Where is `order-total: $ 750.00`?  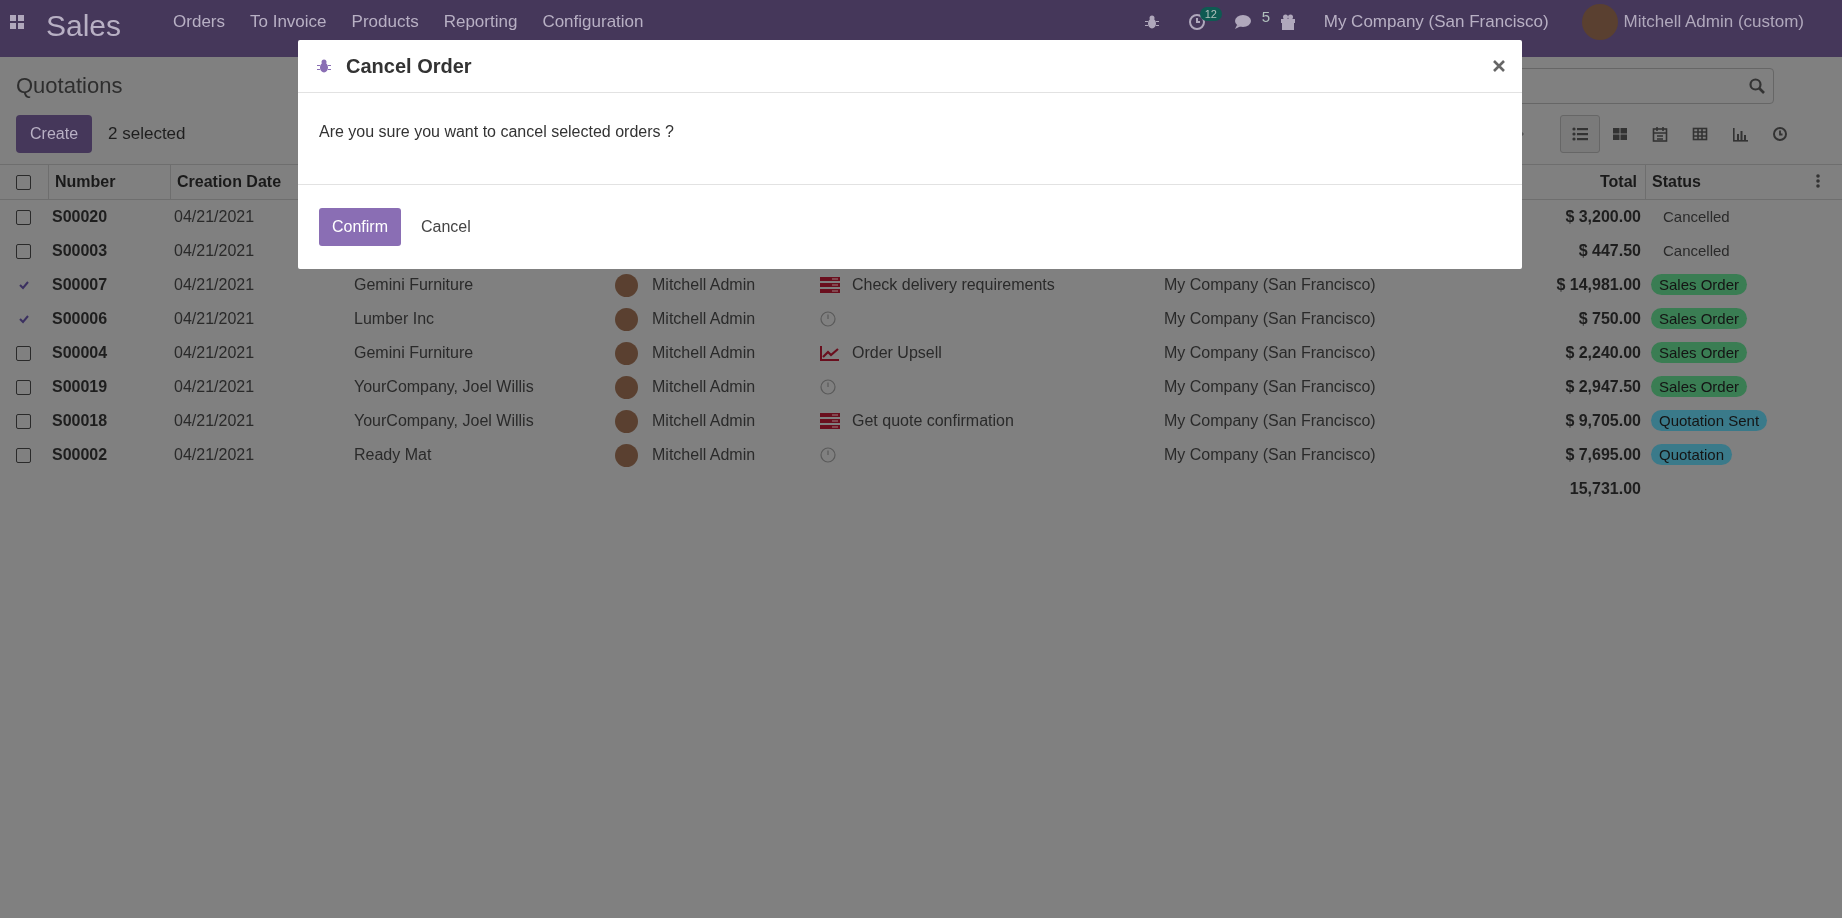
order-total: $ 750.00 is located at coordinates (1609, 318).